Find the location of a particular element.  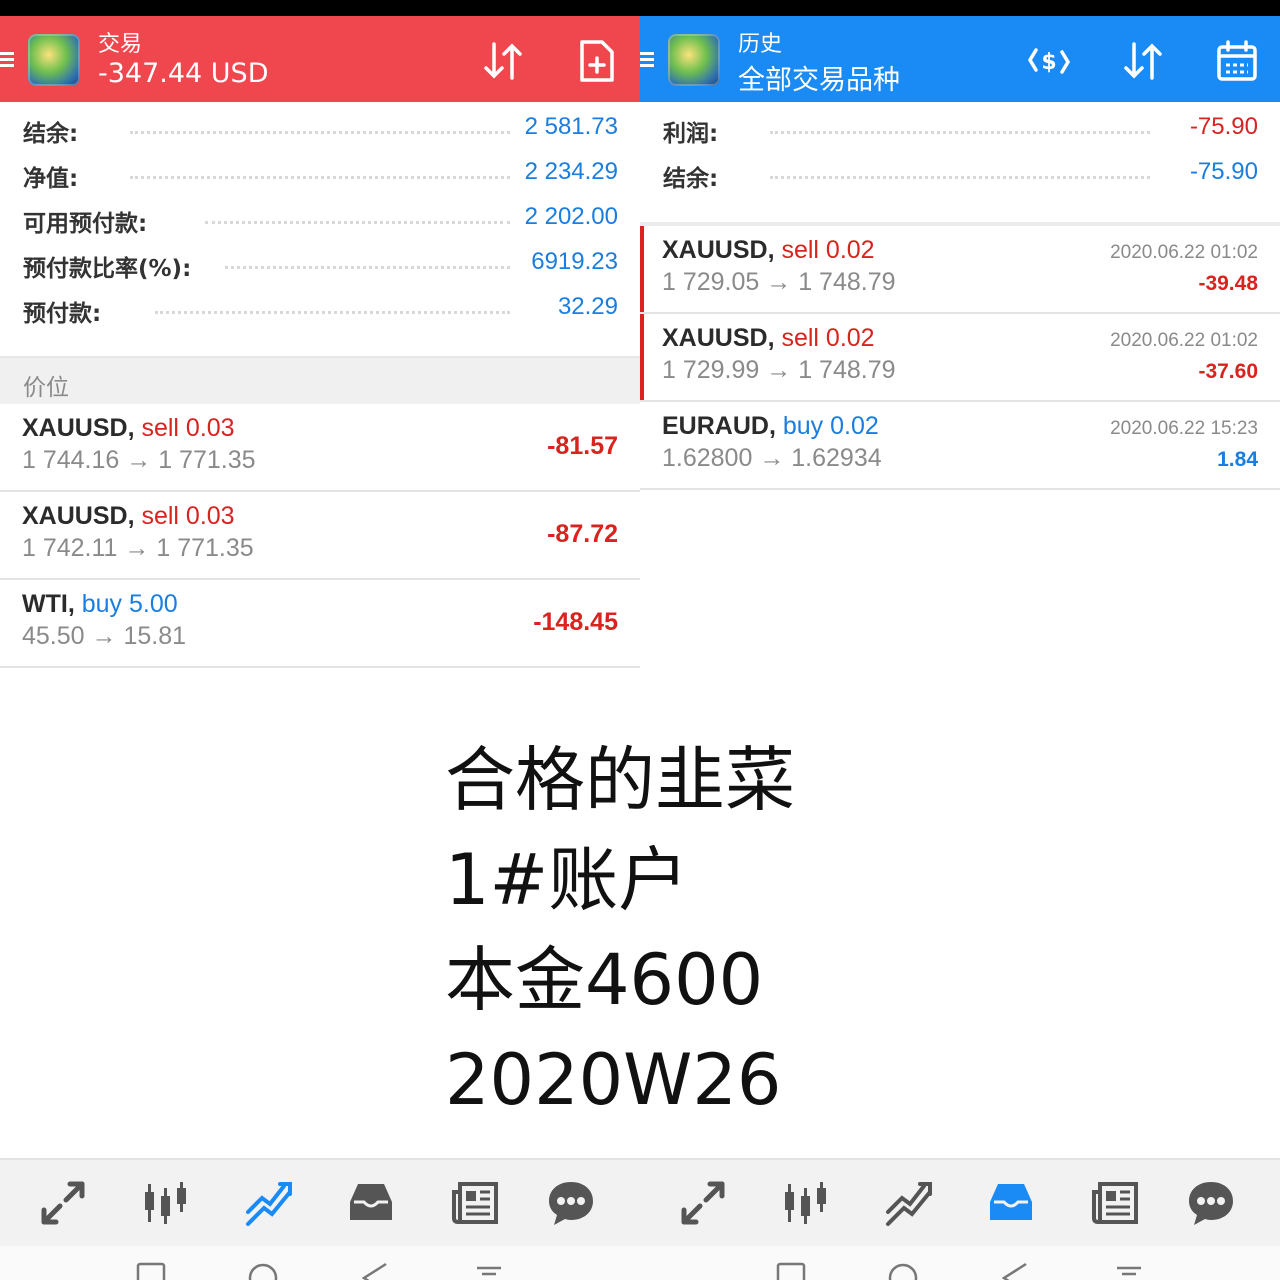

deal-prices: 1.62800 → 1.62934 is located at coordinates (772, 458).